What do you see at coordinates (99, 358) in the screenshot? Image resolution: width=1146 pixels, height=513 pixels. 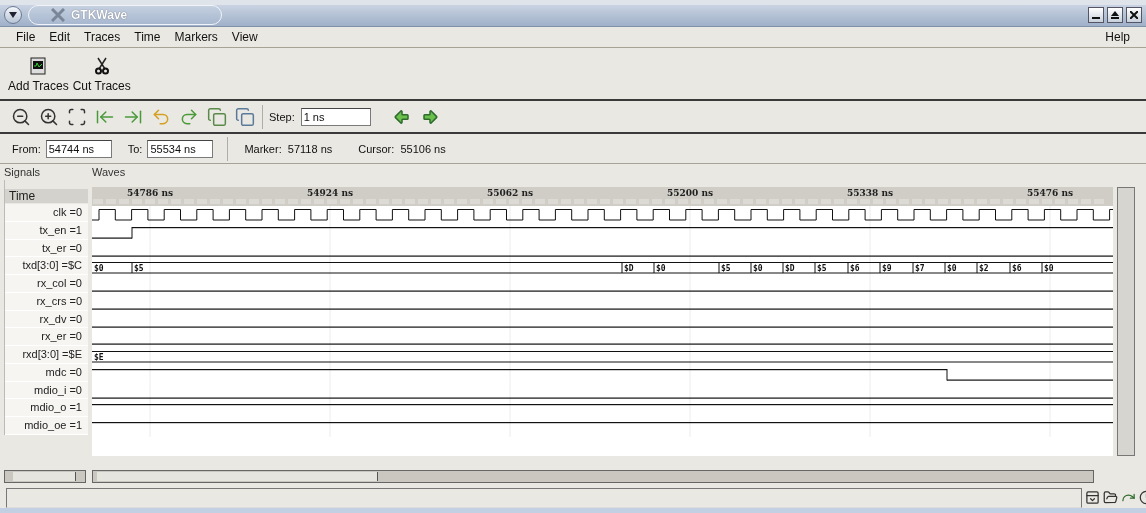 I see `bus-value: $E` at bounding box center [99, 358].